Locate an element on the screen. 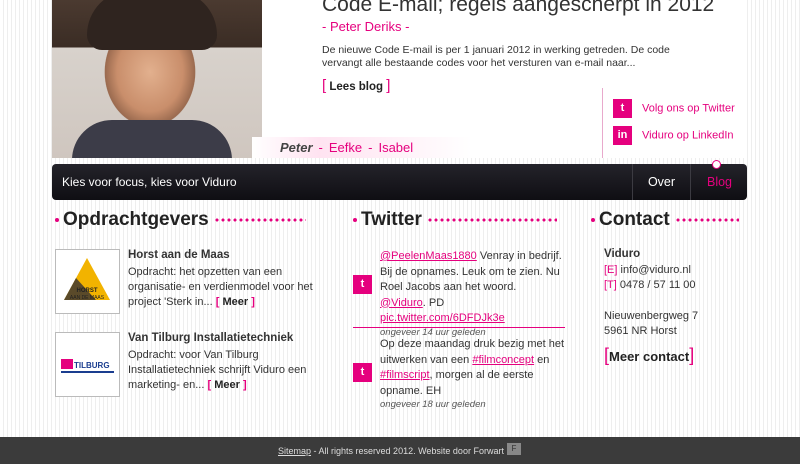 This screenshot has height=464, width=800. clients-heading: Opdrachtgevers is located at coordinates (181, 220).